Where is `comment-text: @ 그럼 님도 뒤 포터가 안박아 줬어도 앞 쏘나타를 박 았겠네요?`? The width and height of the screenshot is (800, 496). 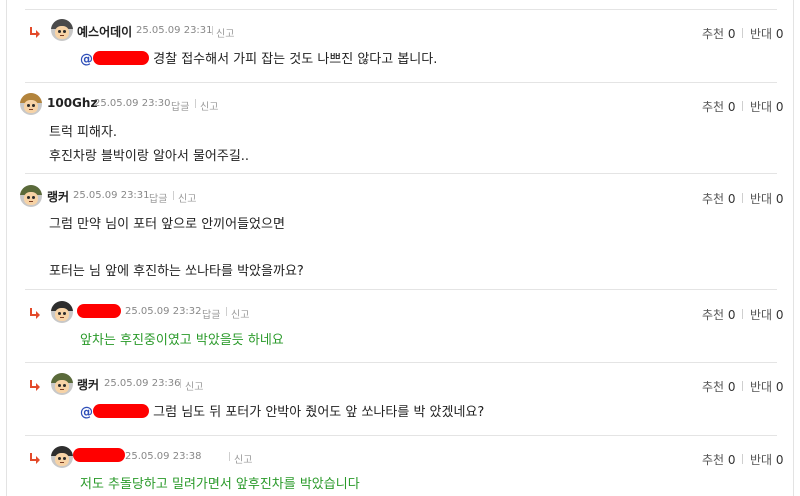 comment-text: @ 그럼 님도 뒤 포터가 안박아 줬어도 앞 쏘나타를 박 았겠네요? is located at coordinates (282, 410).